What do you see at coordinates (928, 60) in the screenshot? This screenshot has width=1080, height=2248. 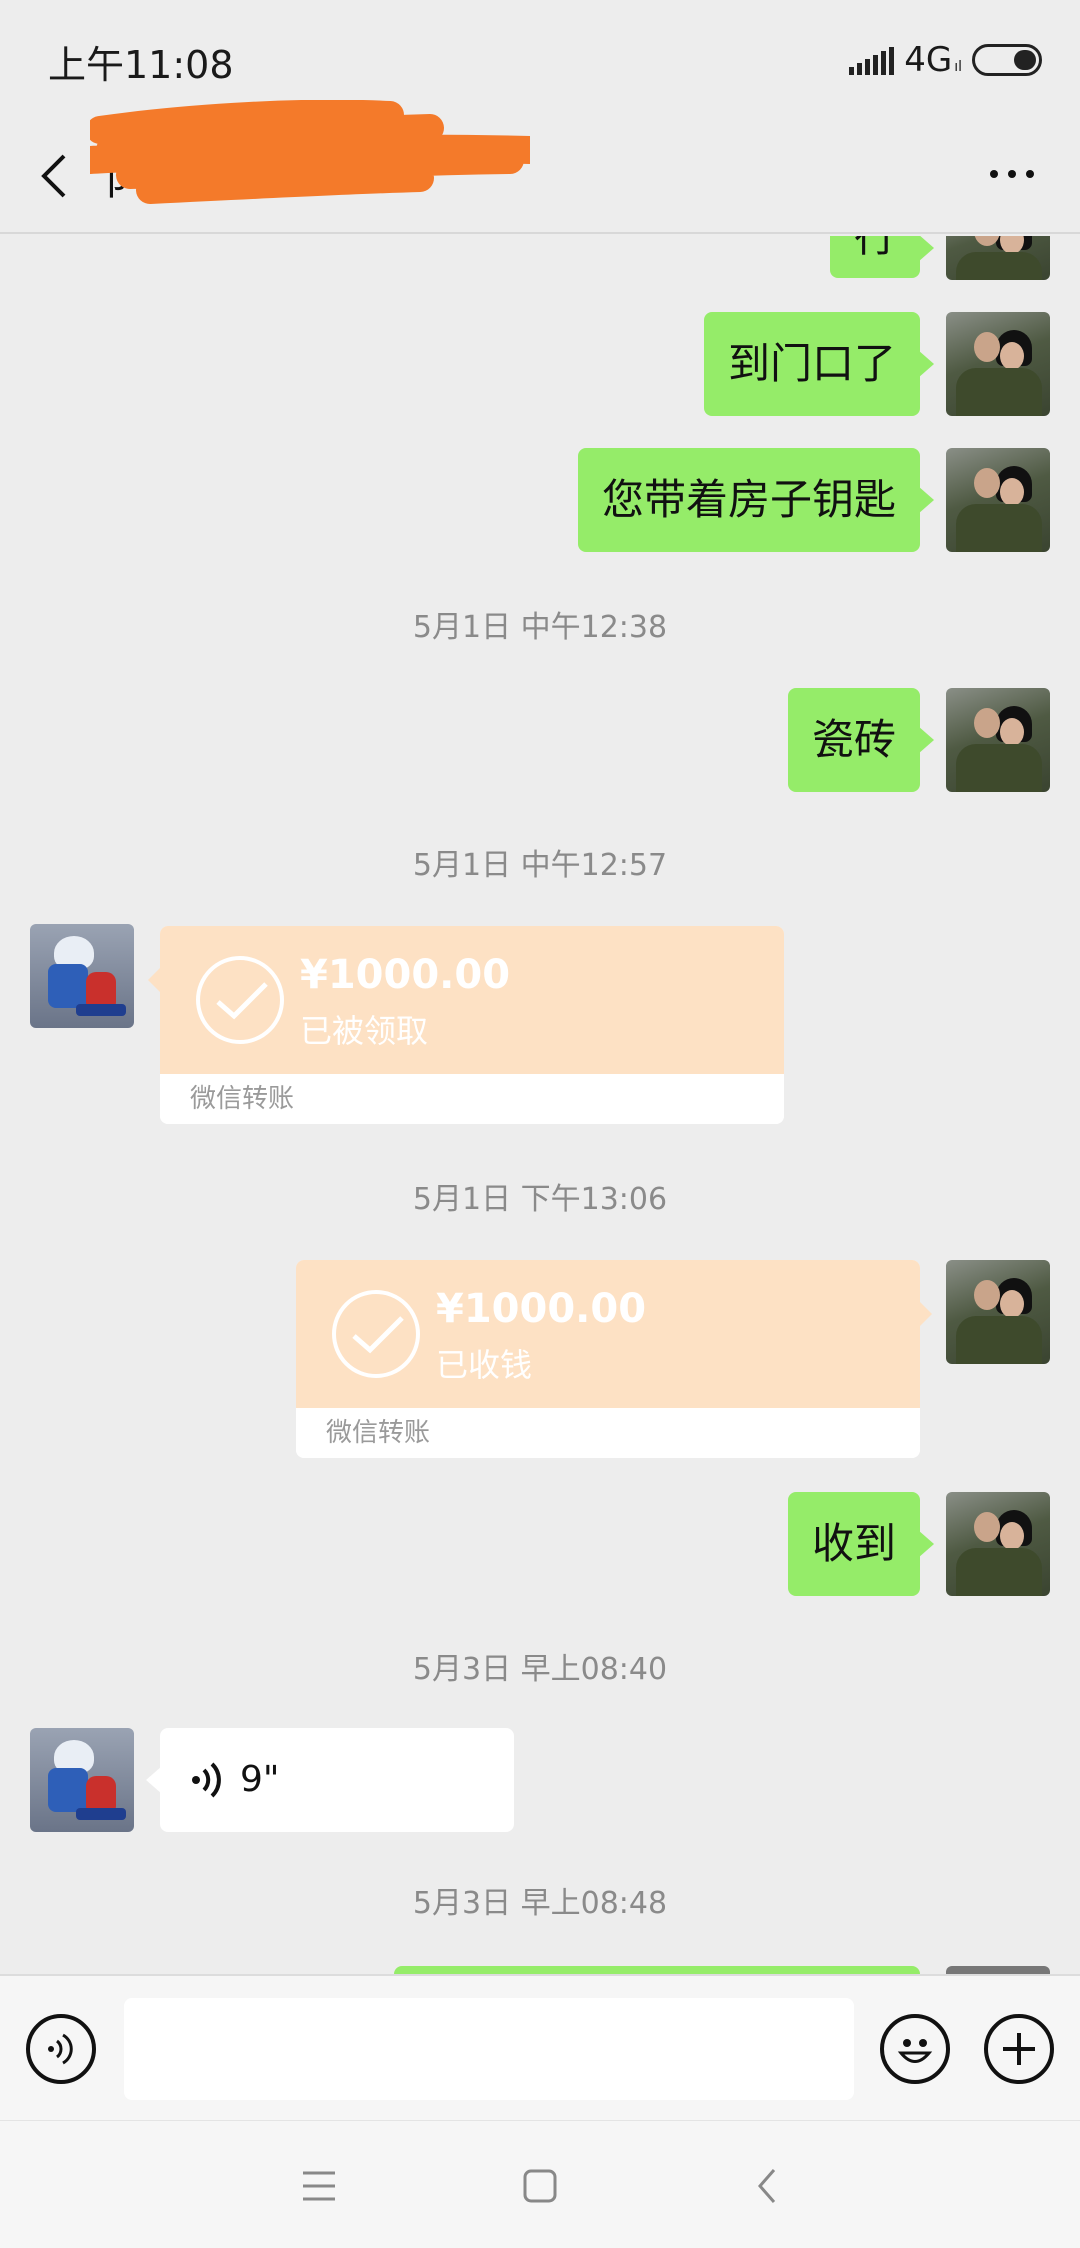 I see `network-type: 4G` at bounding box center [928, 60].